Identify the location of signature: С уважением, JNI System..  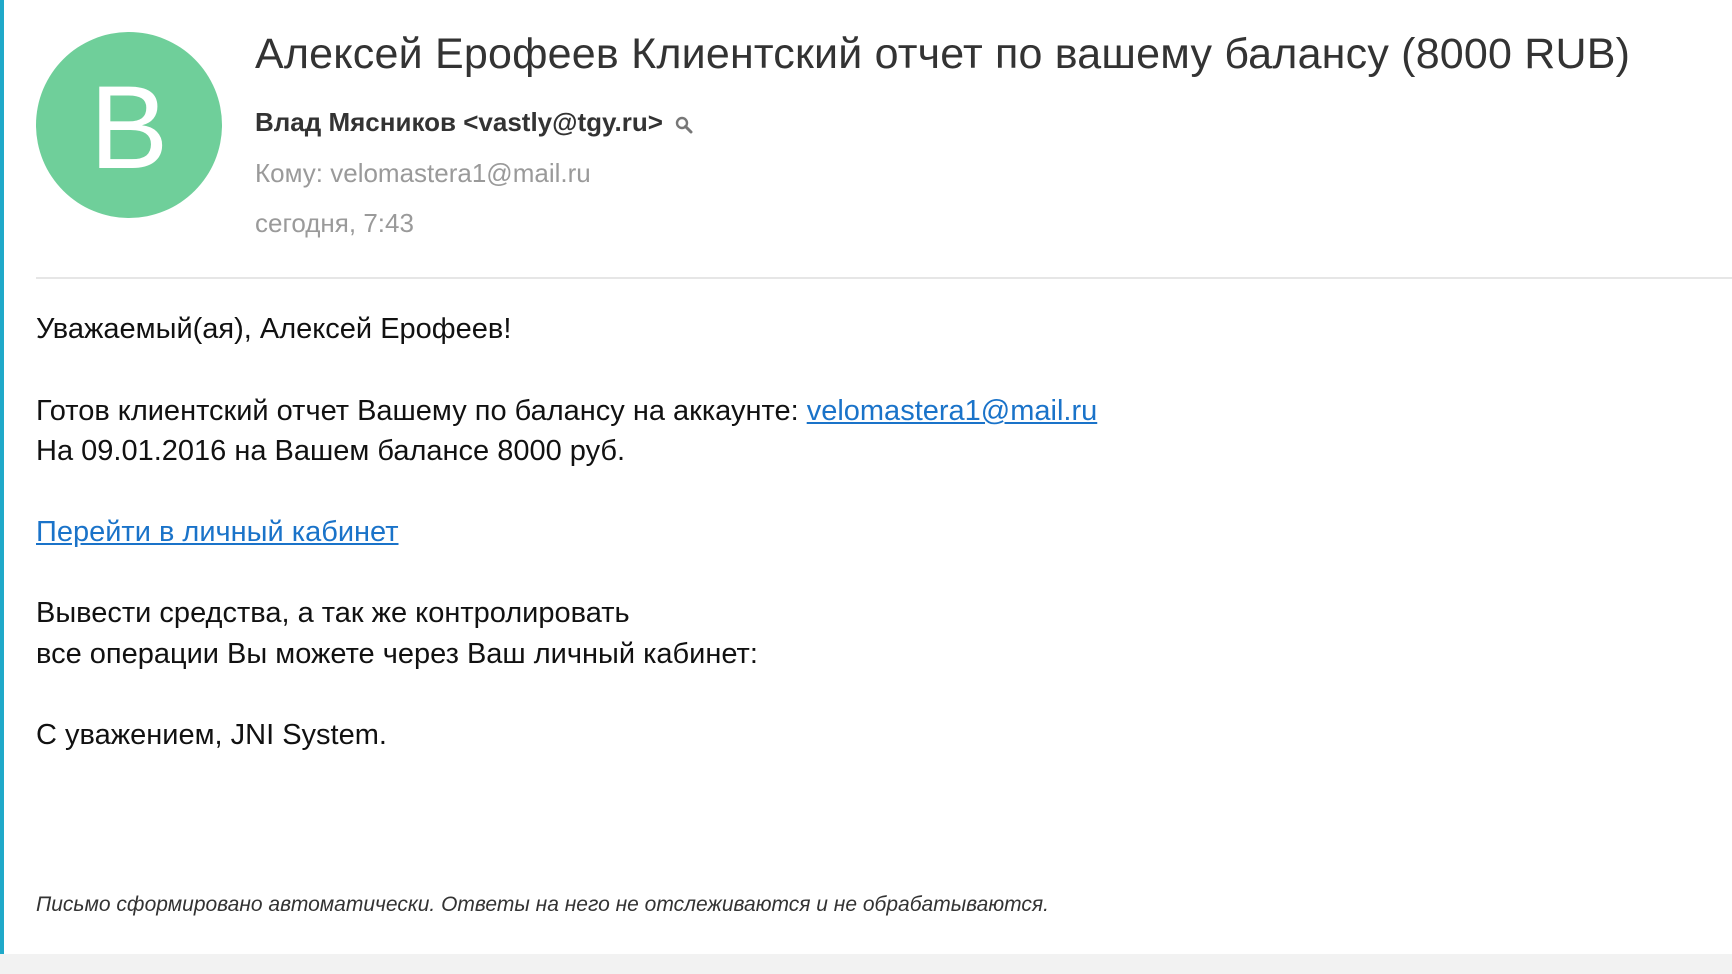
(211, 735).